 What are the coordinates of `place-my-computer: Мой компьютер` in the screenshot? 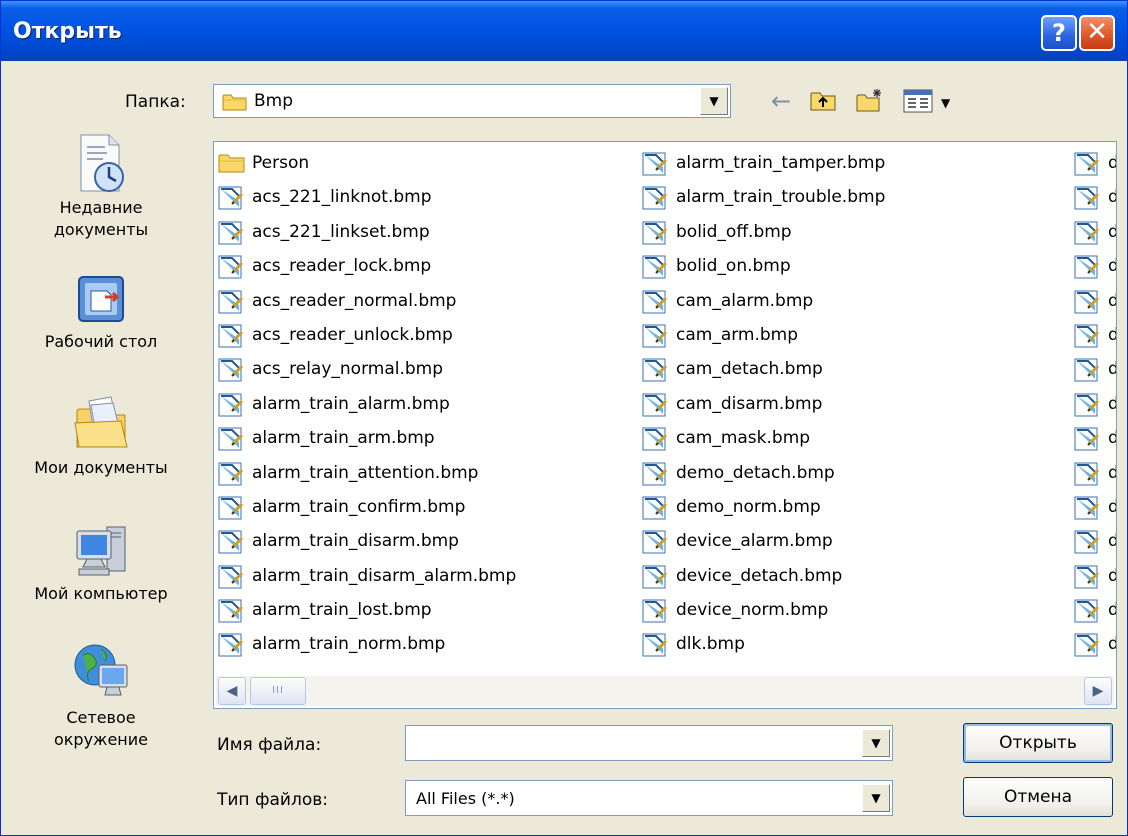 It's located at (101, 562).